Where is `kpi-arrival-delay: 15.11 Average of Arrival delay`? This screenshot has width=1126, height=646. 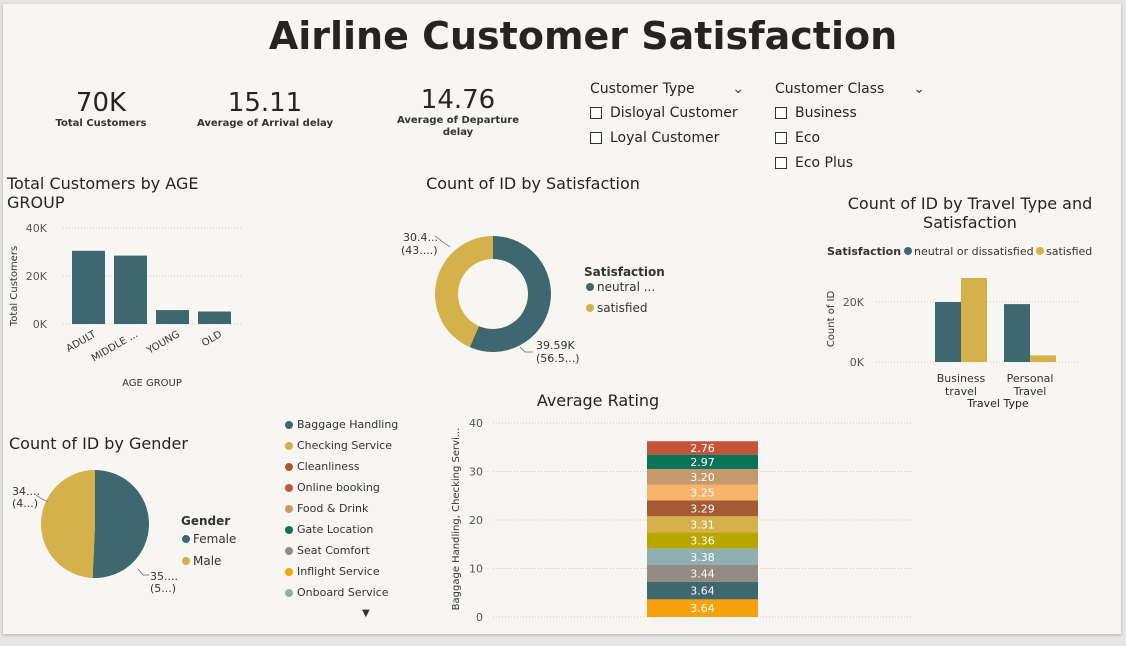
kpi-arrival-delay: 15.11 Average of Arrival delay is located at coordinates (265, 109).